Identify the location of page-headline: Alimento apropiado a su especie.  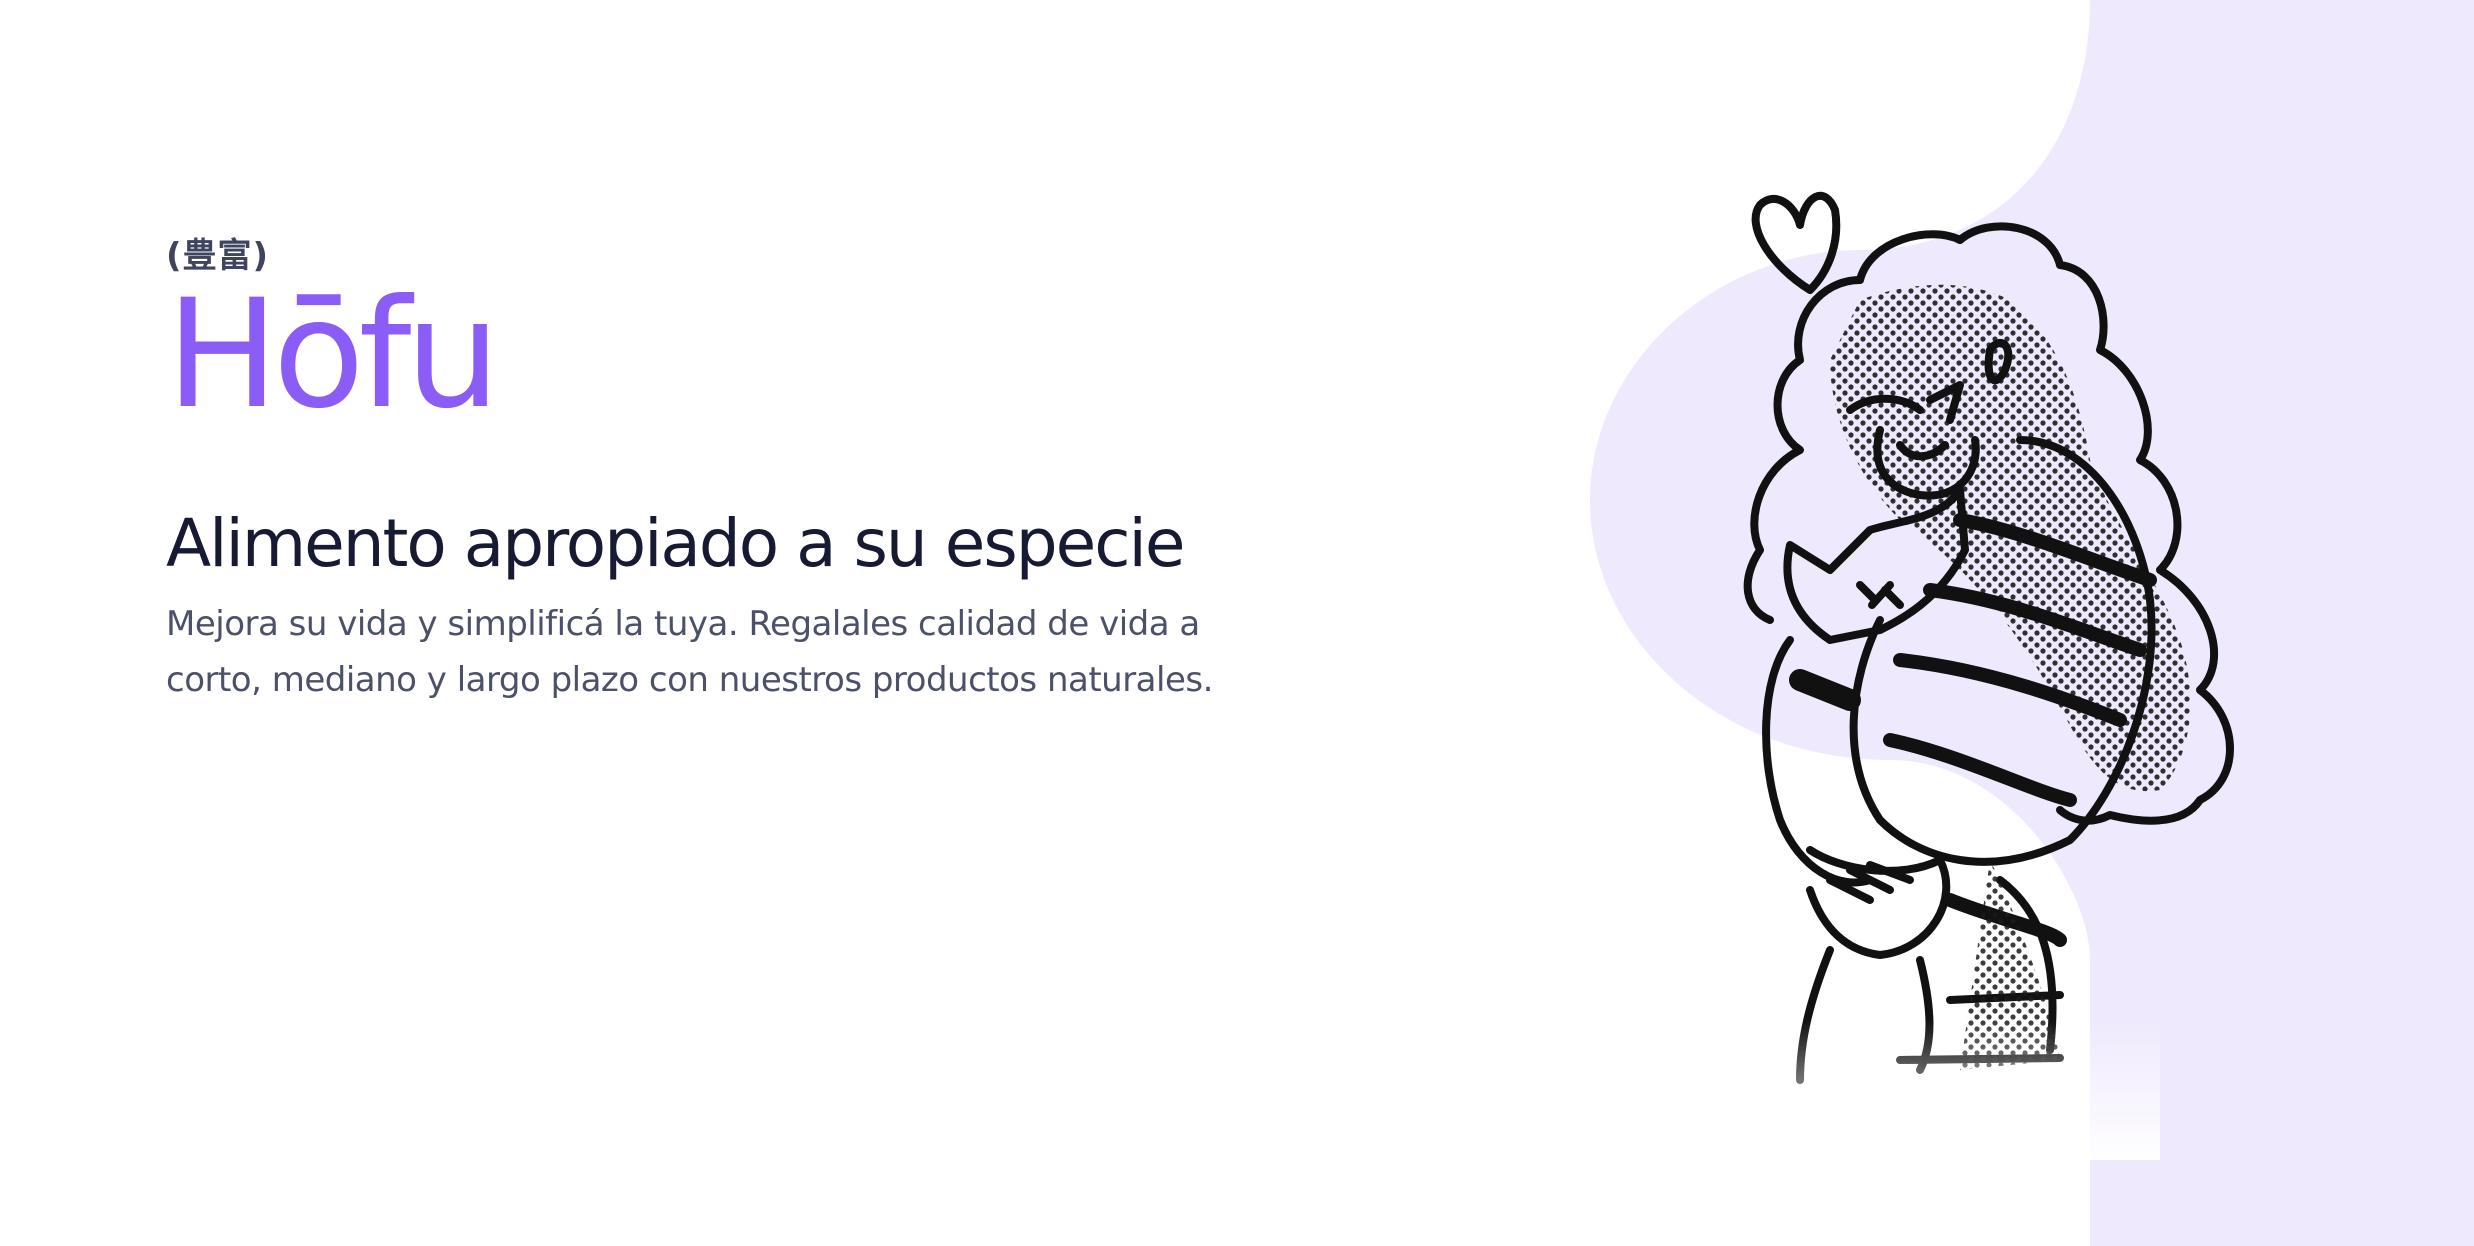
(675, 543).